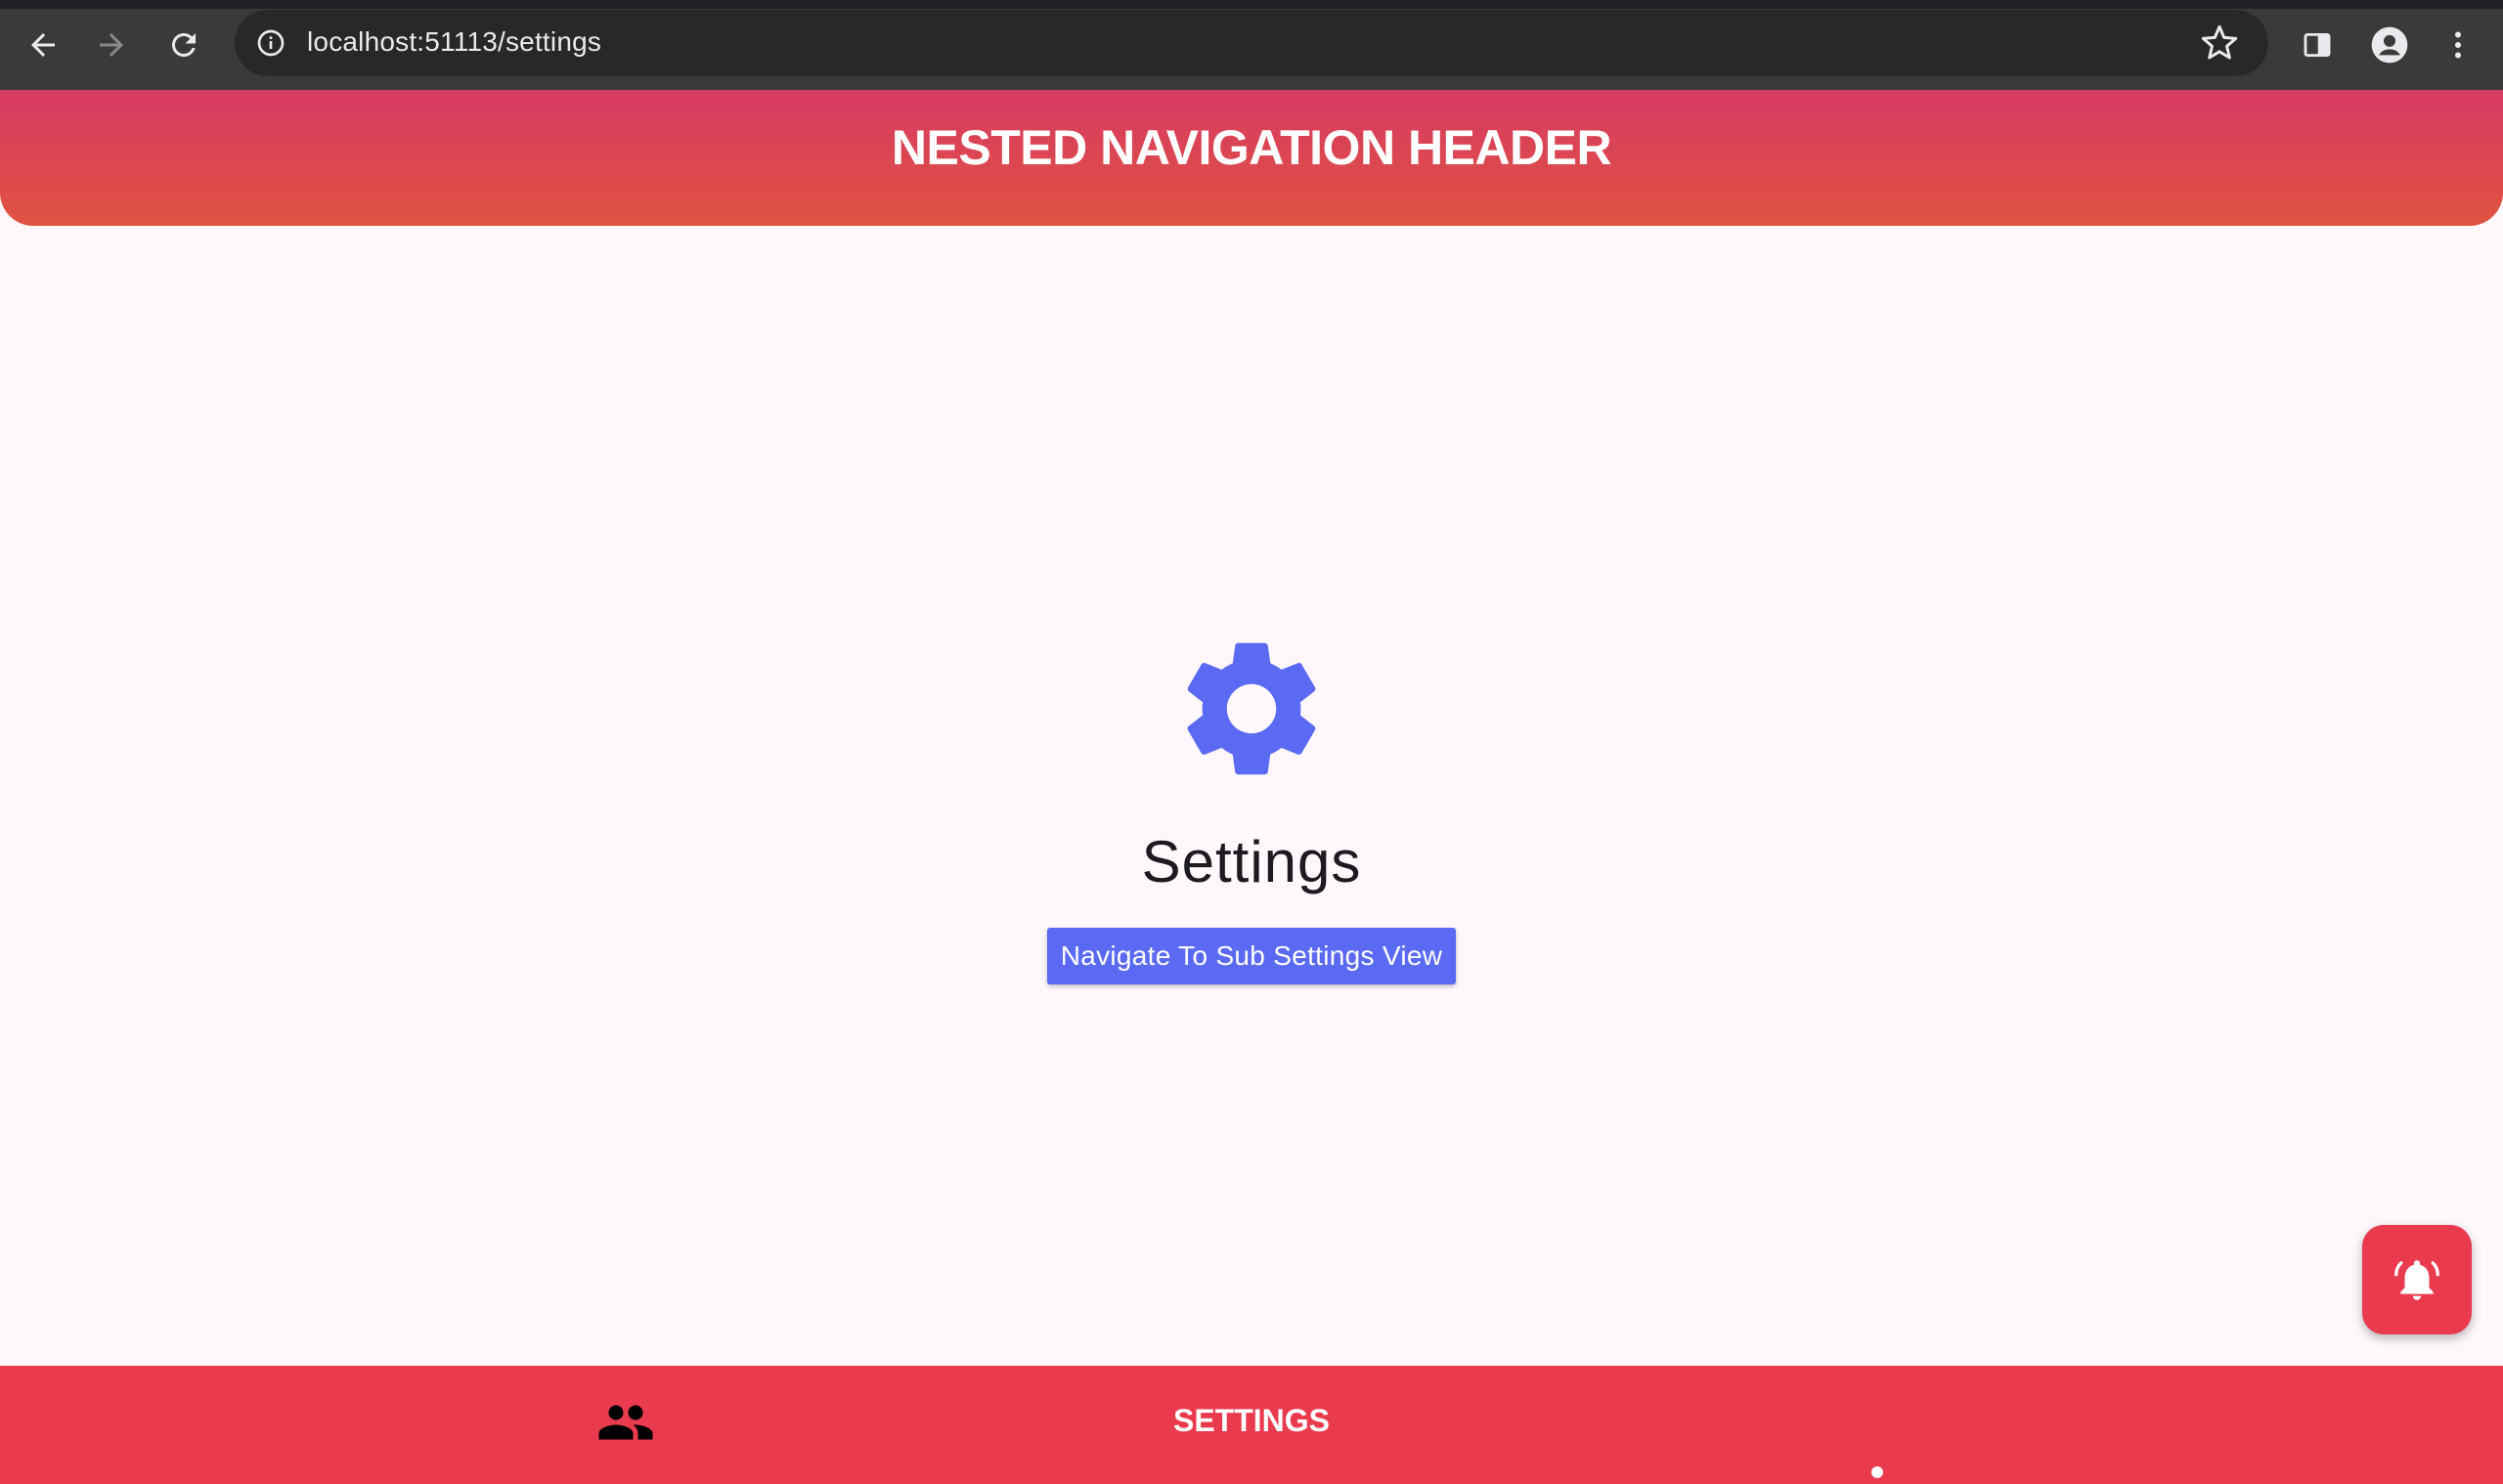  What do you see at coordinates (454, 42) in the screenshot?
I see `url-text: localhost:51113/settings` at bounding box center [454, 42].